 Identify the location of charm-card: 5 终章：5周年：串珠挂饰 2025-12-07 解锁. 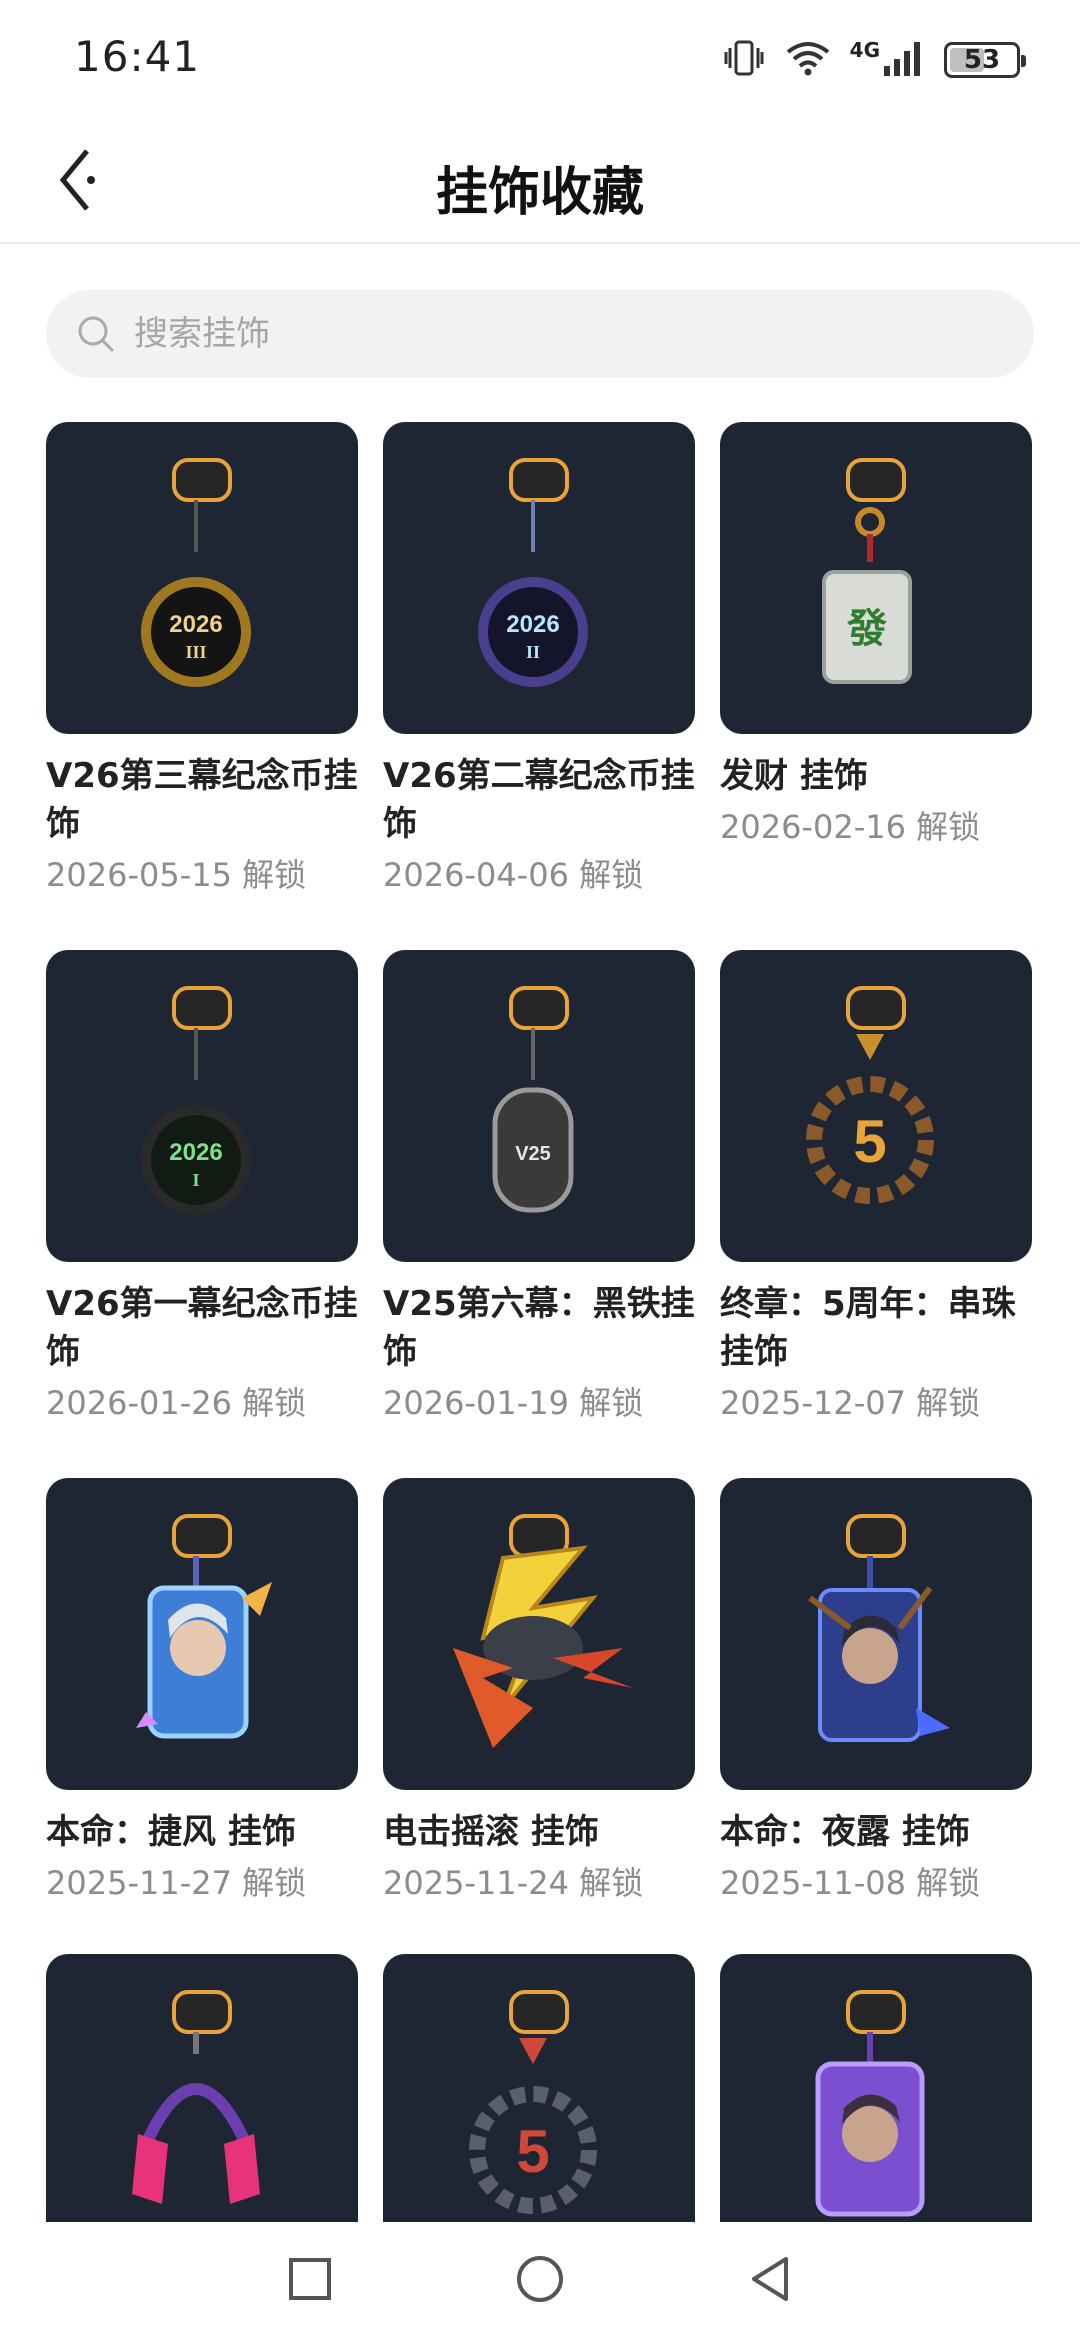
(876, 1188).